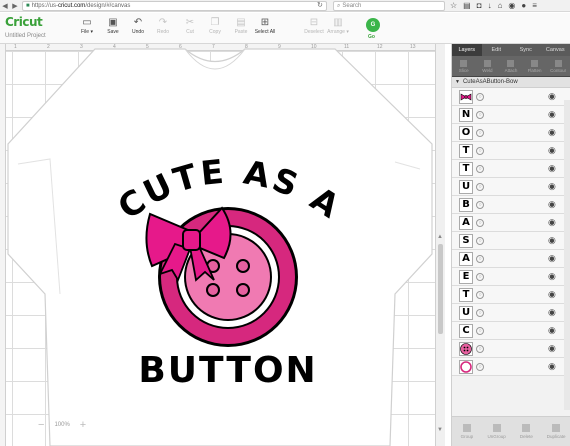 The height and width of the screenshot is (446, 570). I want to click on layer-row: O ○ ◉, so click(511, 133).